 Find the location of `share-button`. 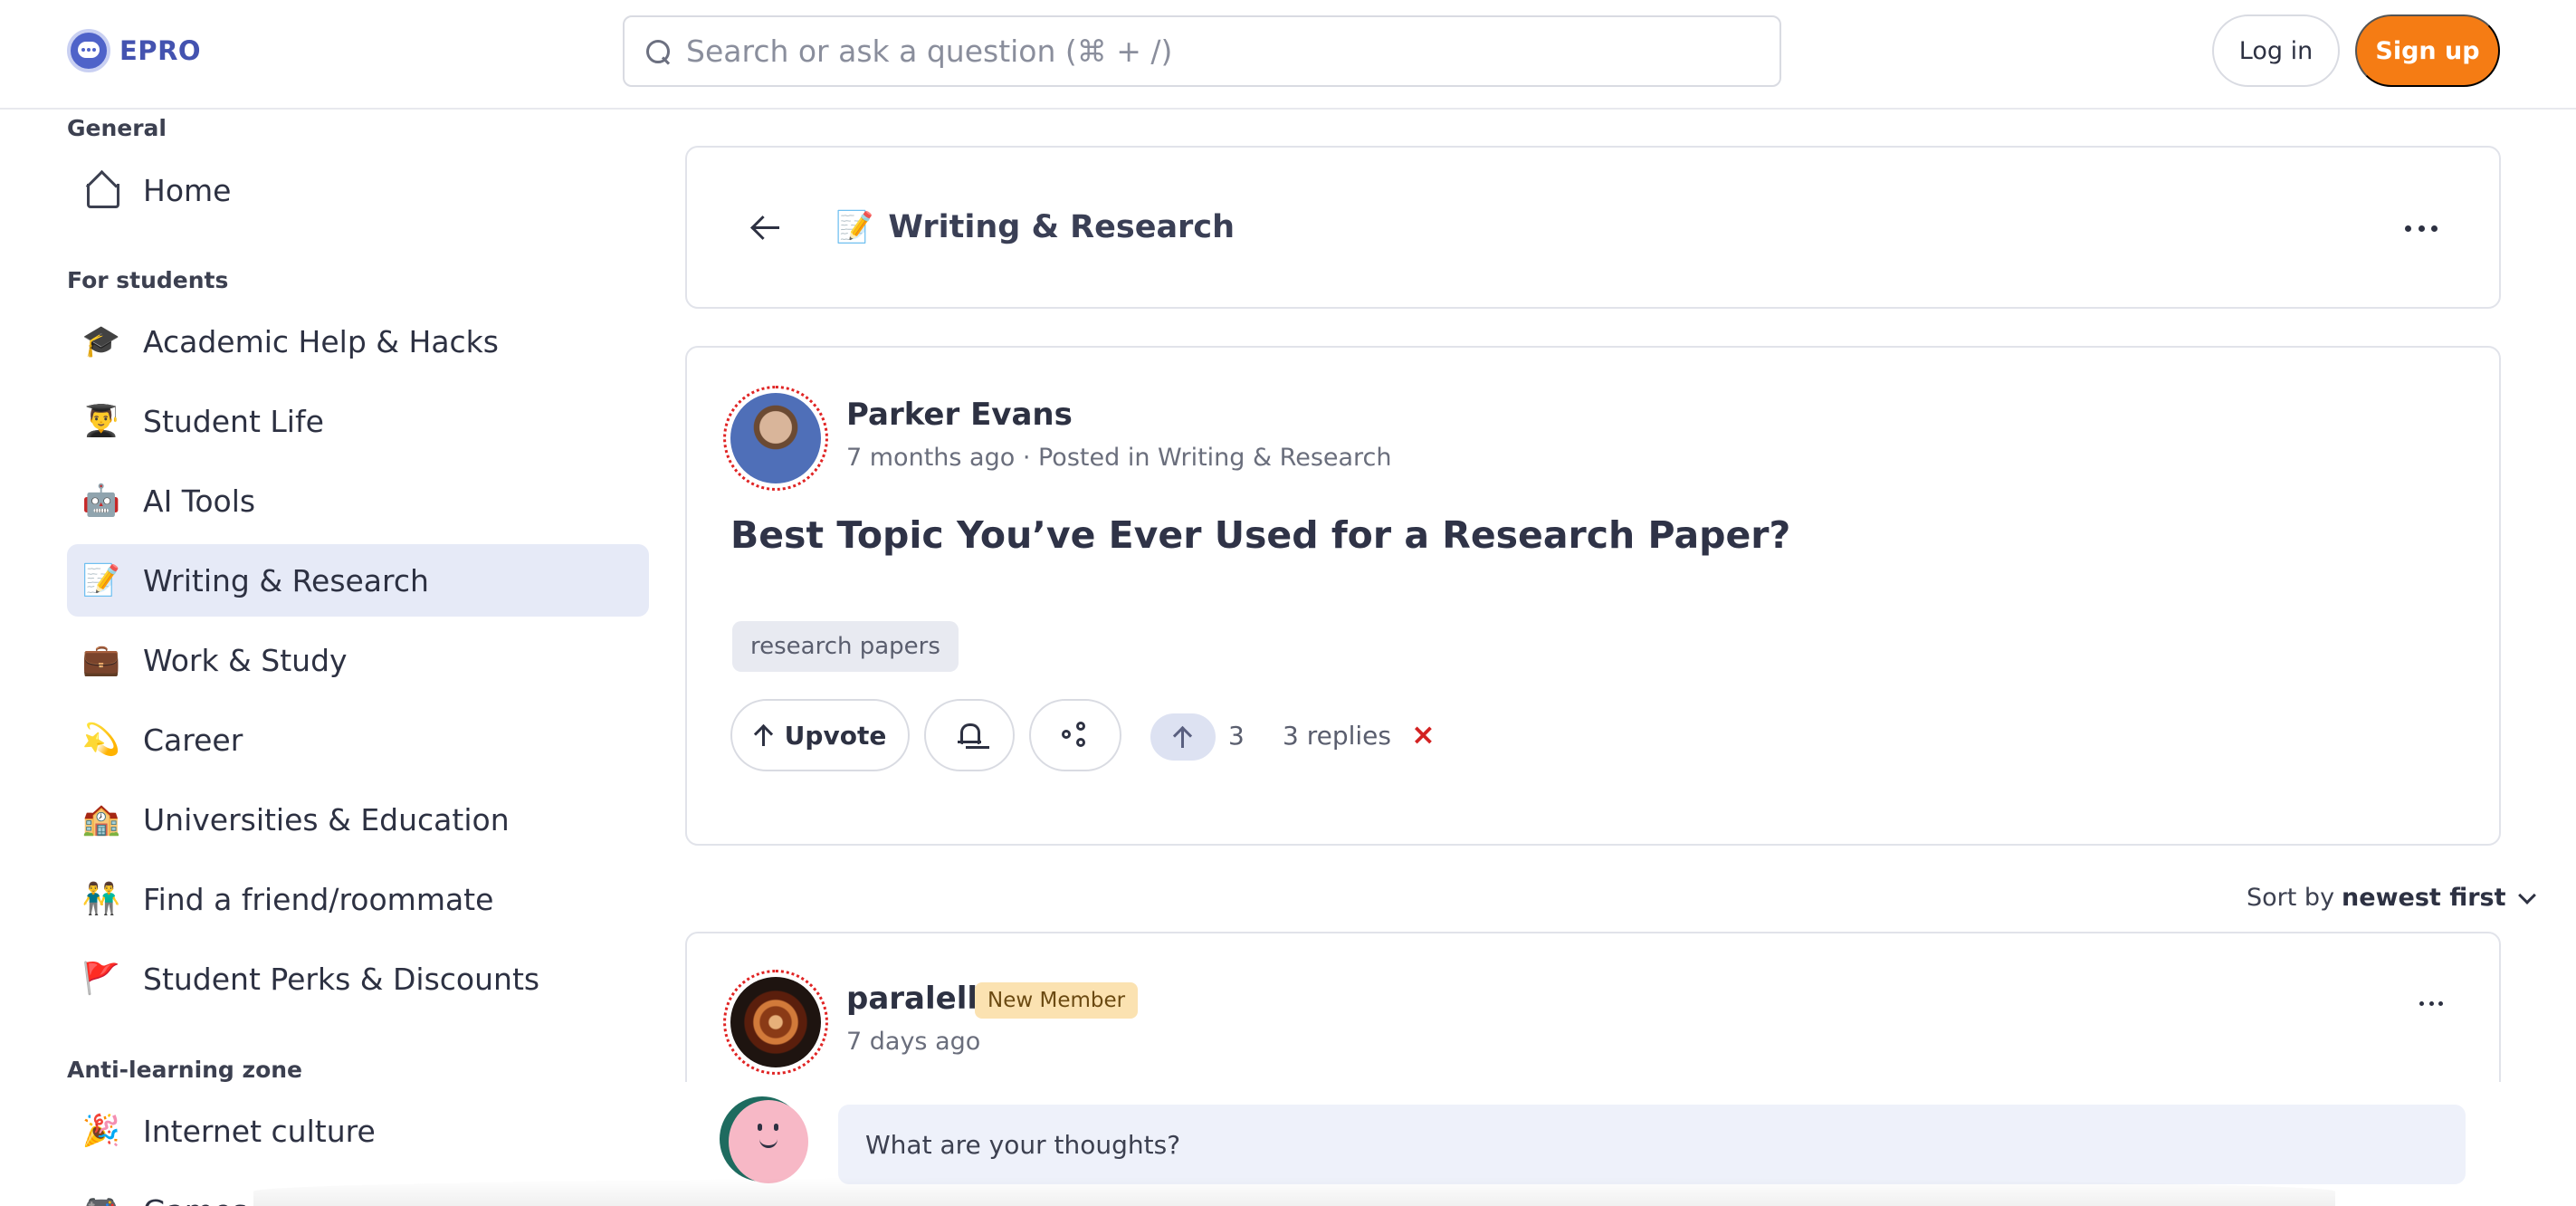

share-button is located at coordinates (1075, 735).